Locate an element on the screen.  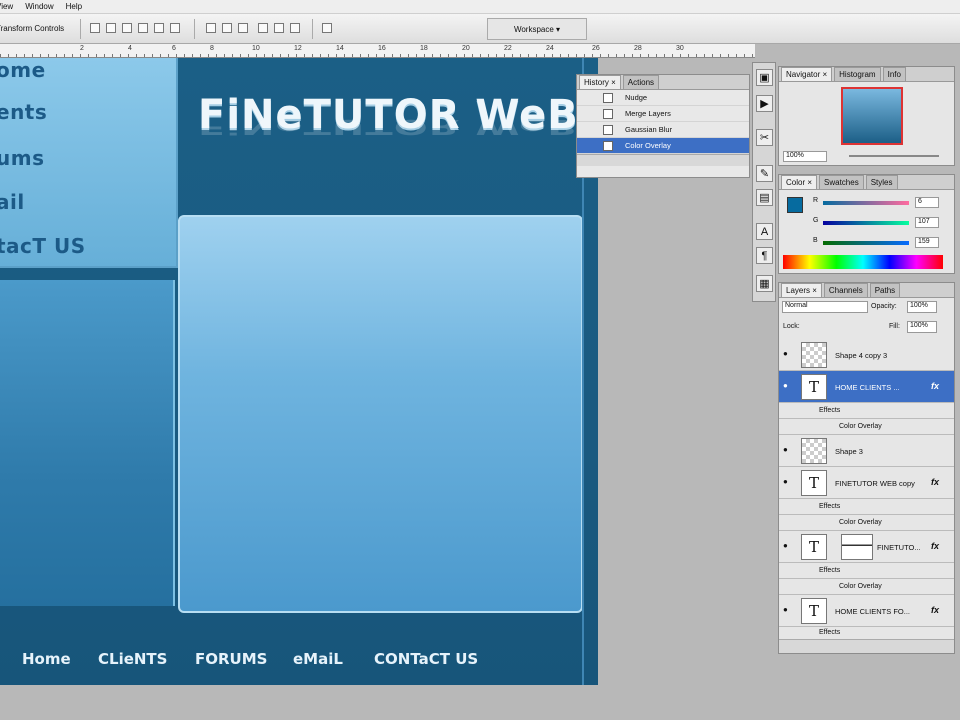
red-label: R is located at coordinates (816, 200).